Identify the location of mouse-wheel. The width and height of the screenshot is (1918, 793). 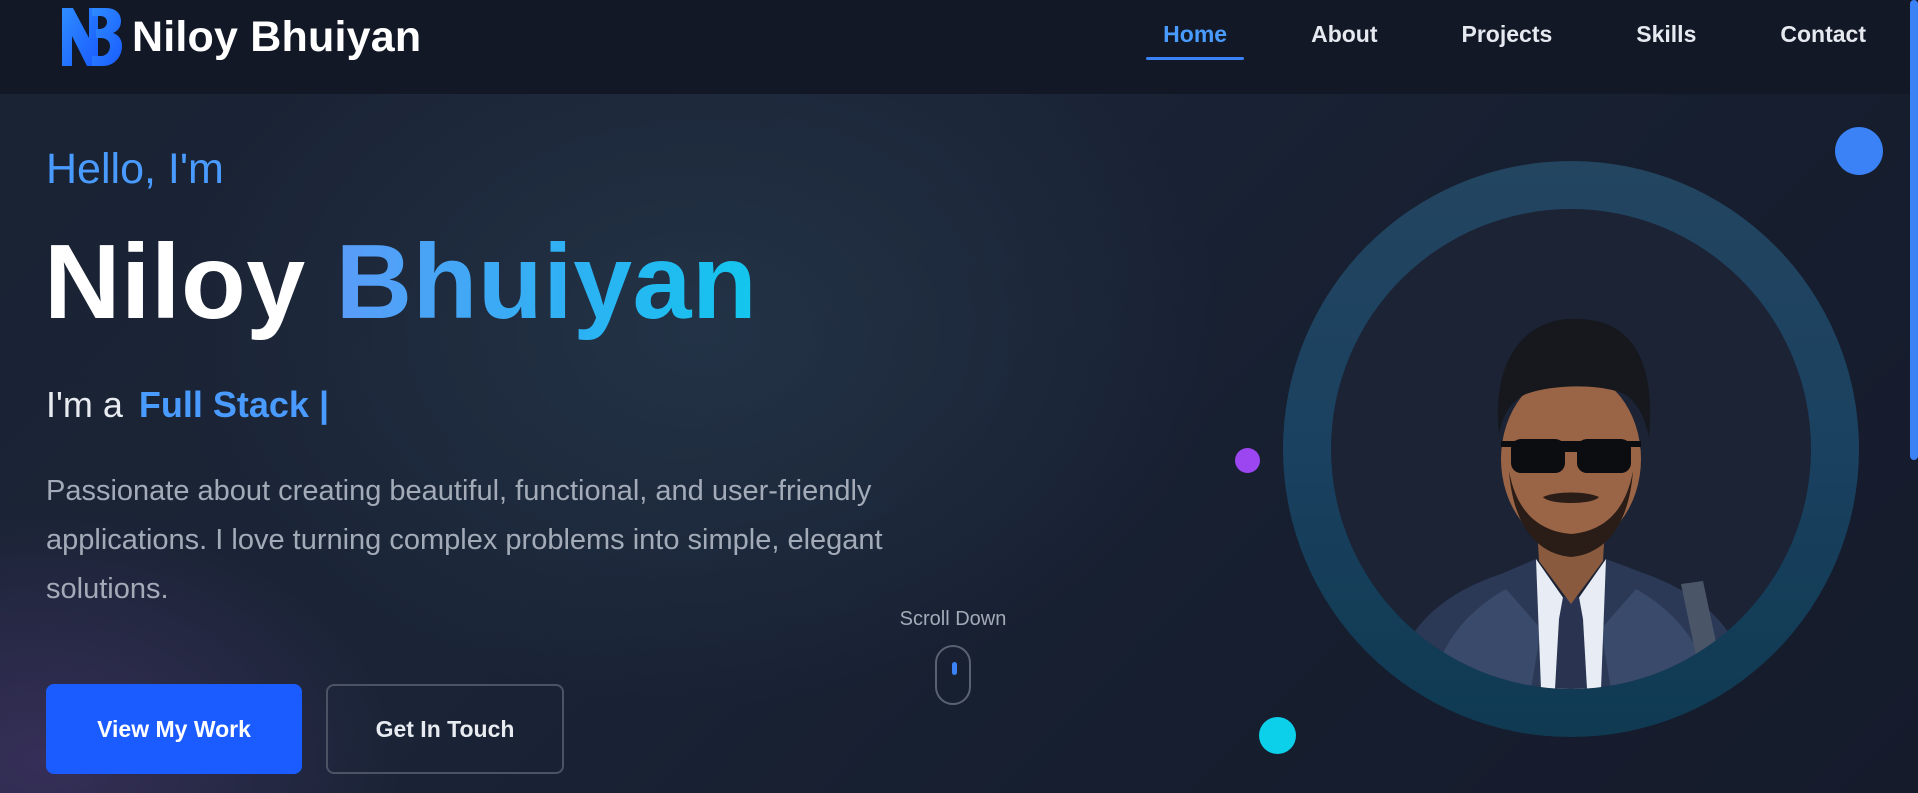
(954, 668).